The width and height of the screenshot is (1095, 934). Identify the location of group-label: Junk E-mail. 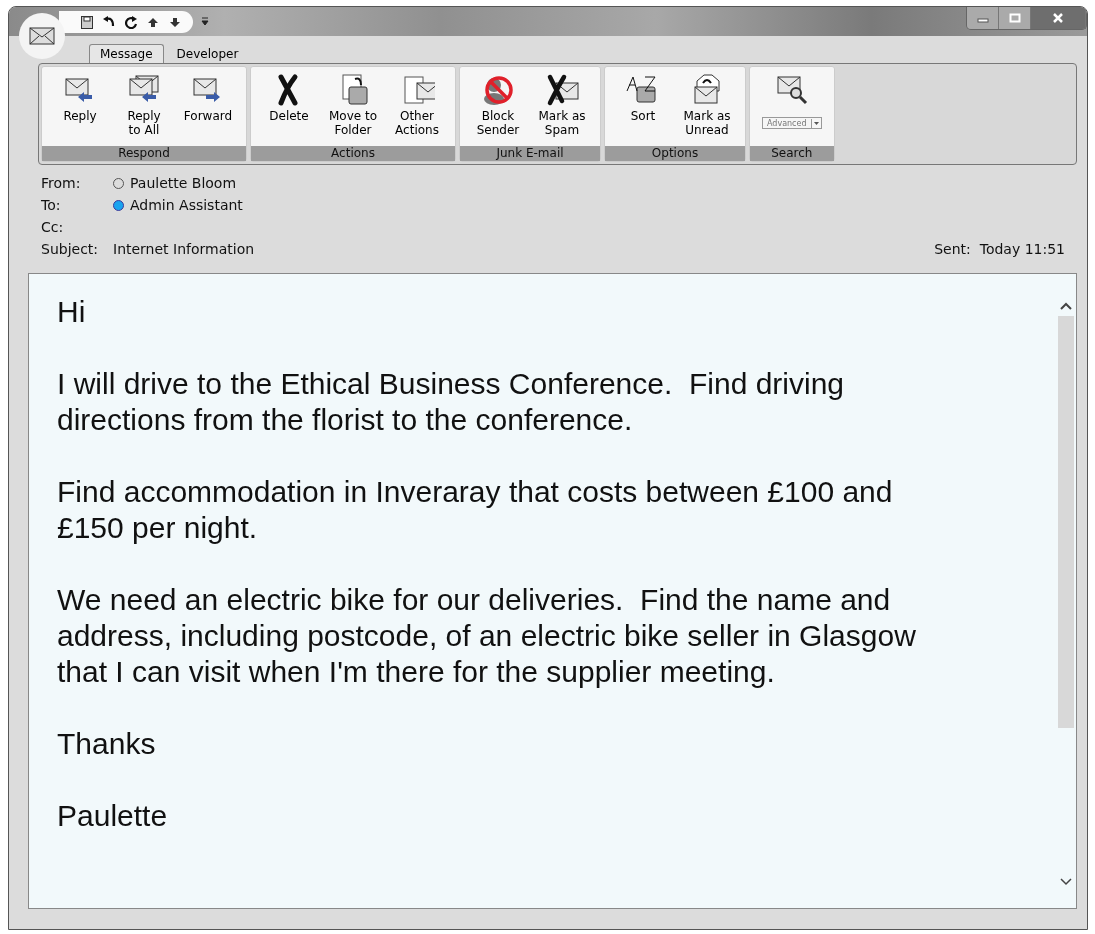
(530, 153).